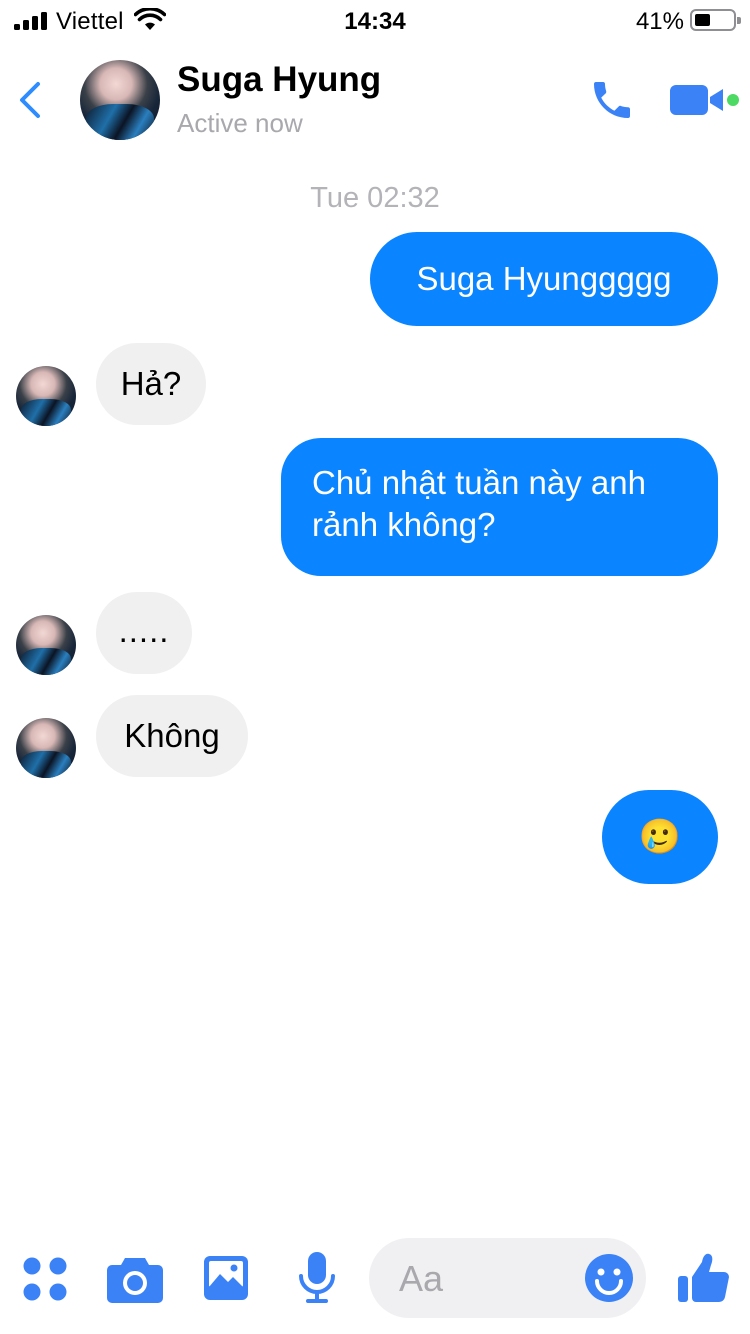  Describe the element at coordinates (705, 100) in the screenshot. I see `video-call-icon` at that location.